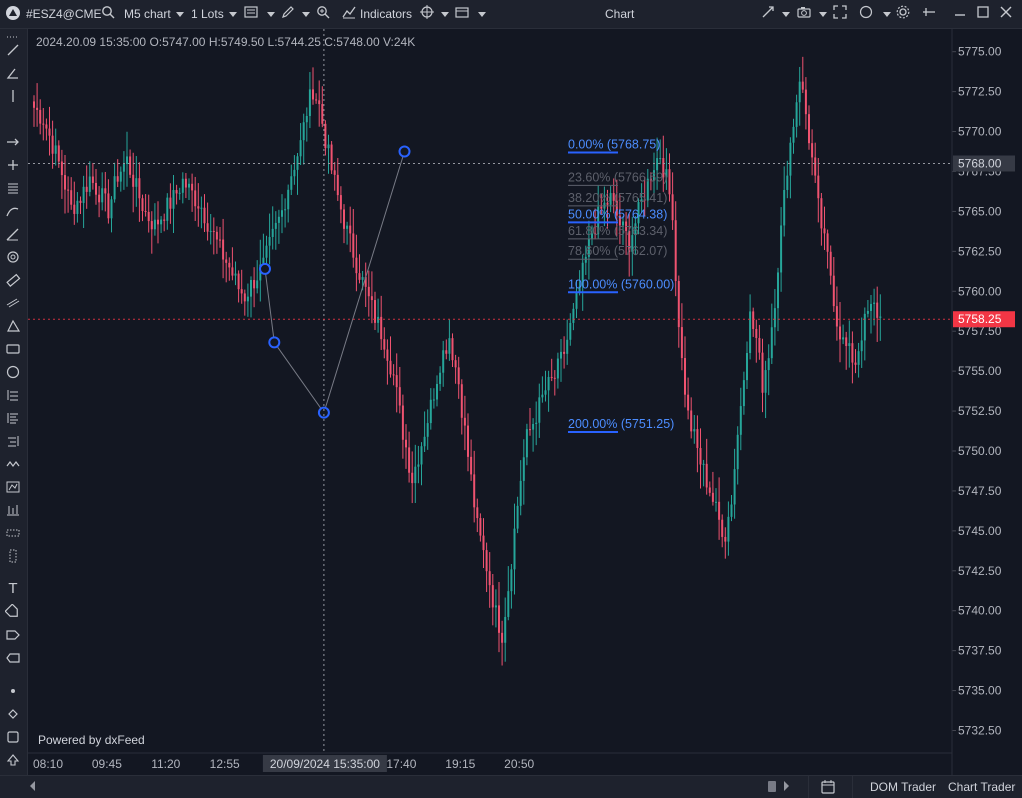 The image size is (1022, 798). I want to click on time-tick-label: 20:50, so click(519, 764).